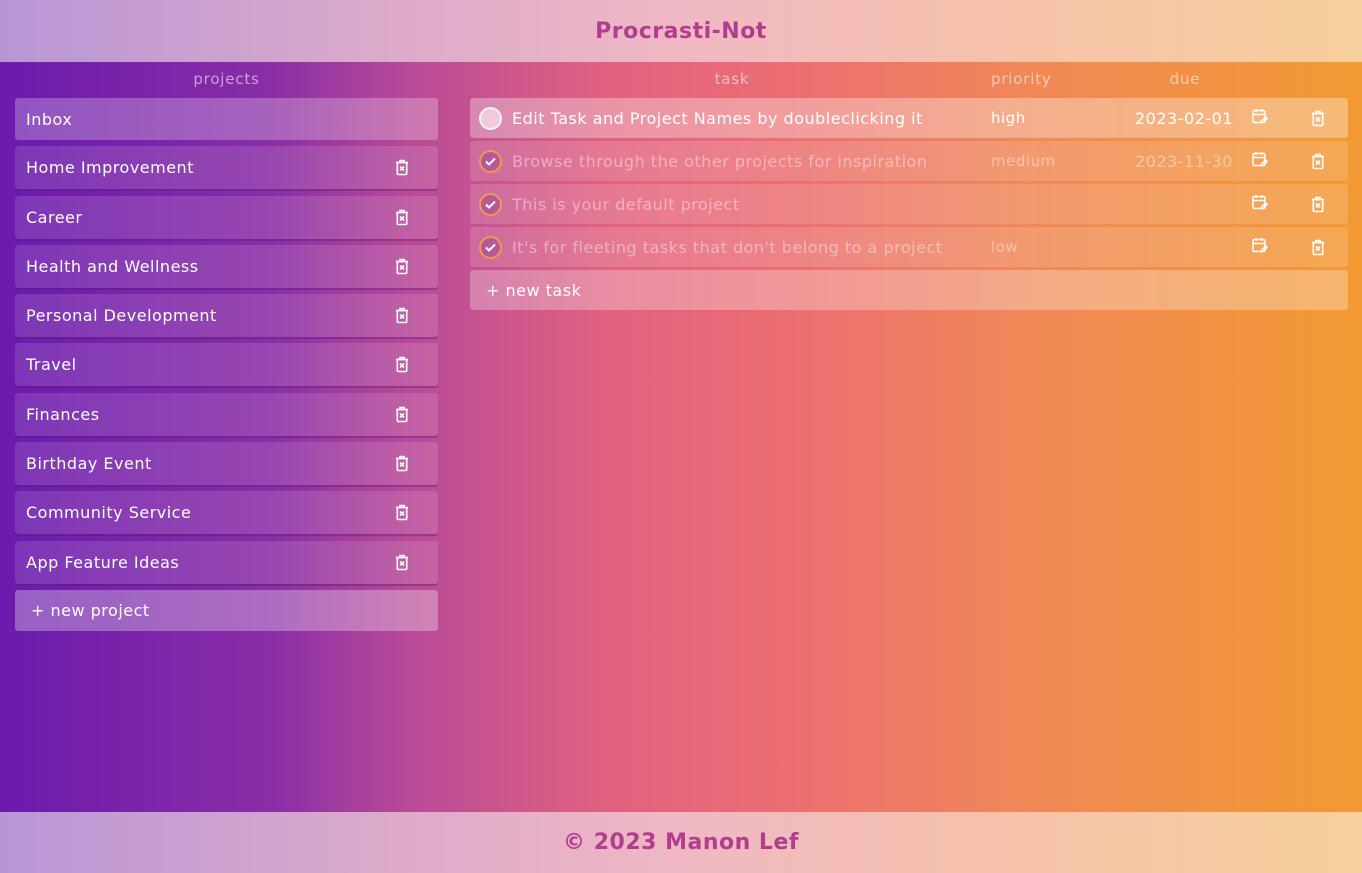  What do you see at coordinates (1004, 247) in the screenshot?
I see `task-priority: low` at bounding box center [1004, 247].